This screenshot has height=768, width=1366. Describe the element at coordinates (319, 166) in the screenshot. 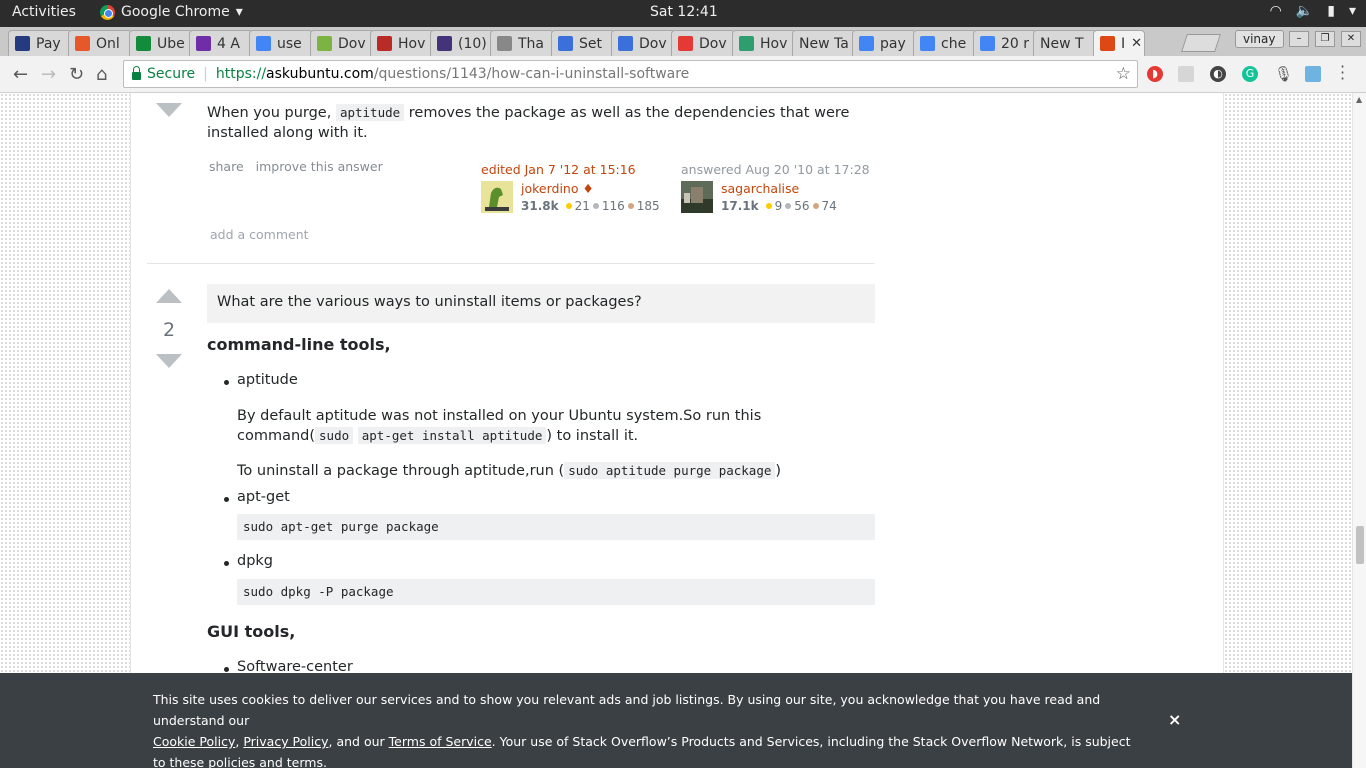

I see `improve-answer-link: improve this answer` at that location.